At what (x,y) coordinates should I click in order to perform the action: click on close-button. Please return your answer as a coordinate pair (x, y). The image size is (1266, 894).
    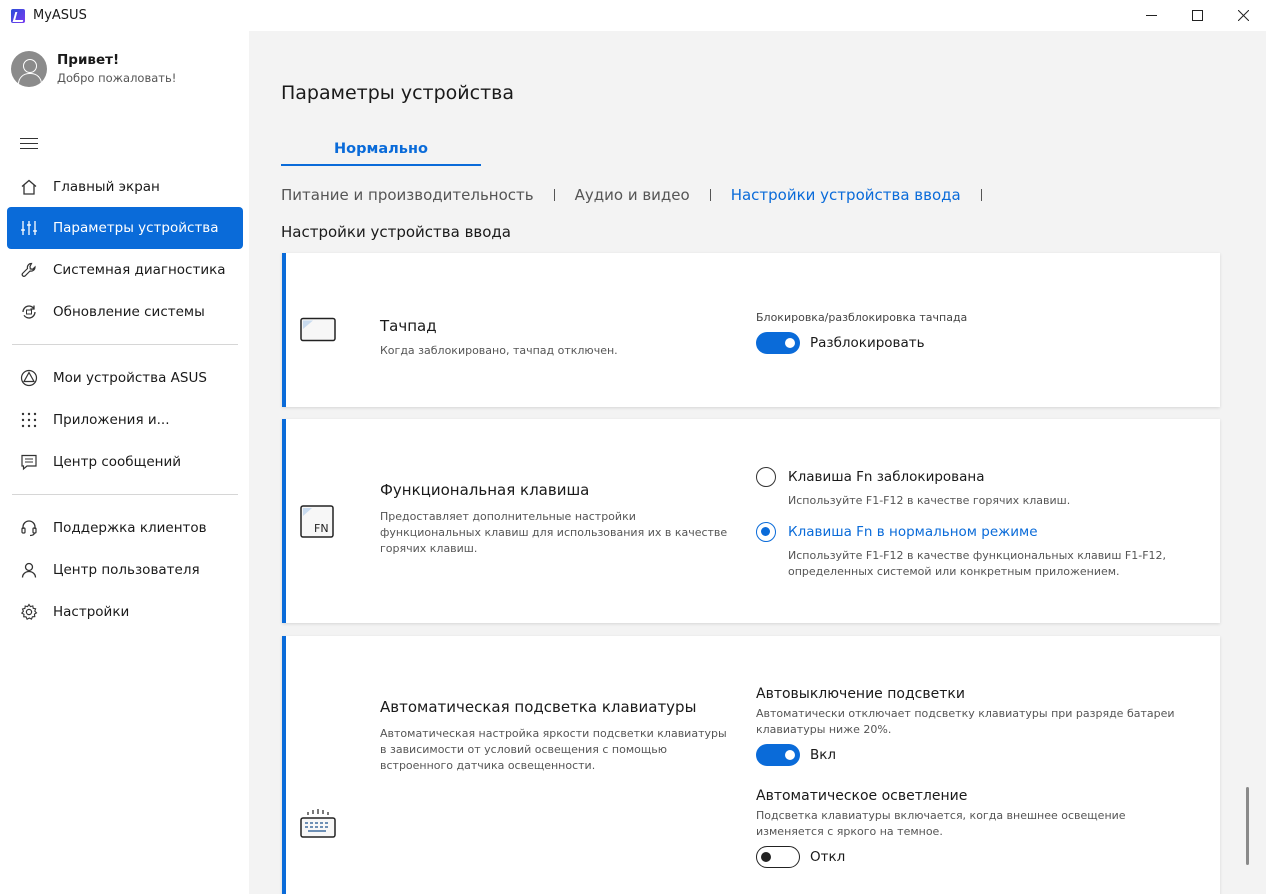
    Looking at the image, I should click on (1243, 15).